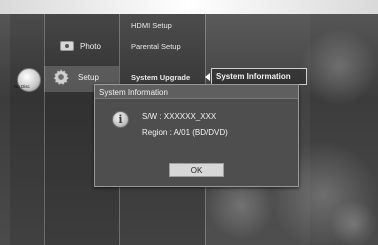 This screenshot has height=245, width=378. I want to click on system-information-label: System Information, so click(253, 76).